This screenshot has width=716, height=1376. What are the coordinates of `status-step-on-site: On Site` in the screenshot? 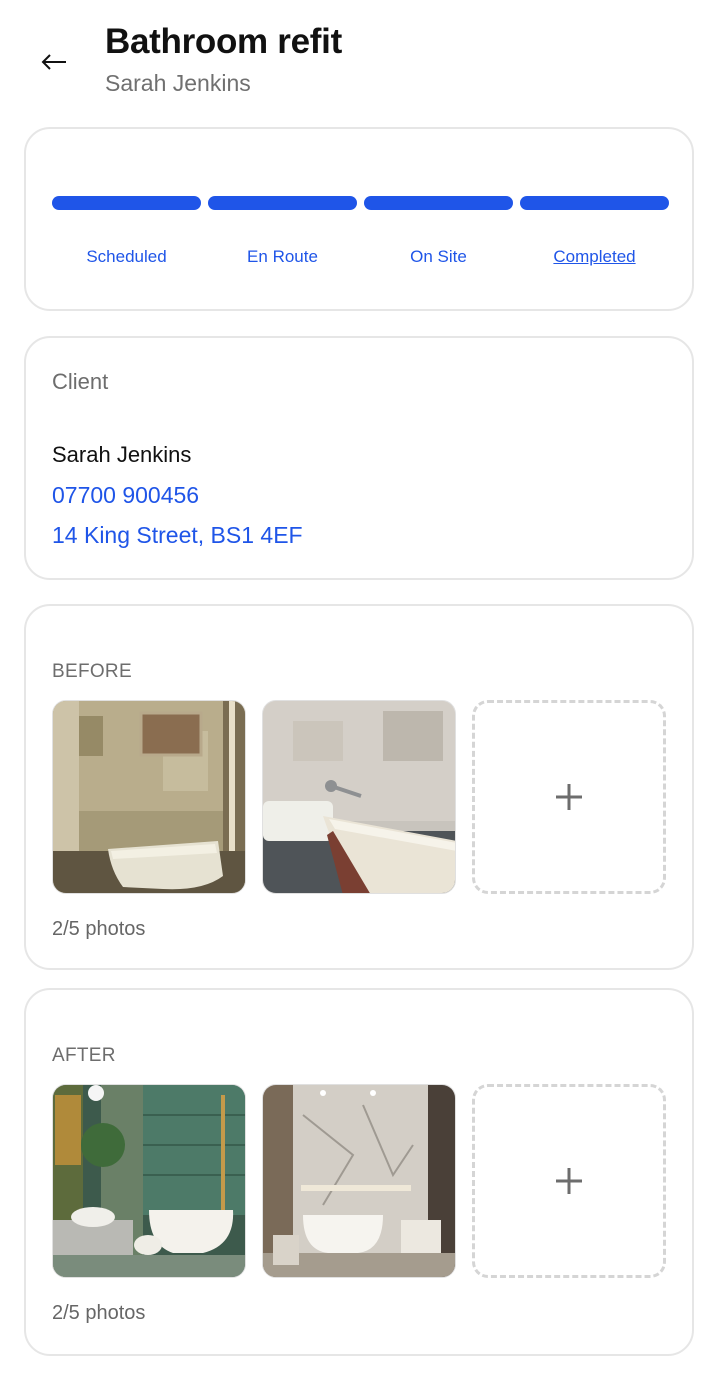 It's located at (438, 257).